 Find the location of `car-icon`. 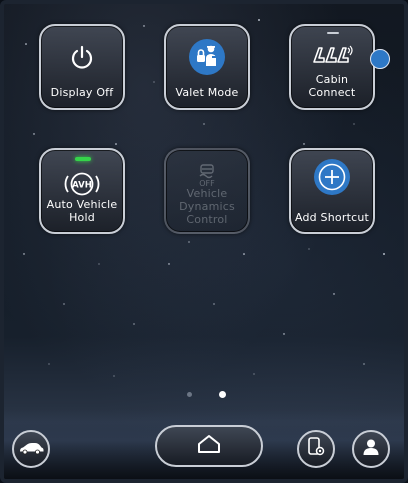

car-icon is located at coordinates (31, 449).